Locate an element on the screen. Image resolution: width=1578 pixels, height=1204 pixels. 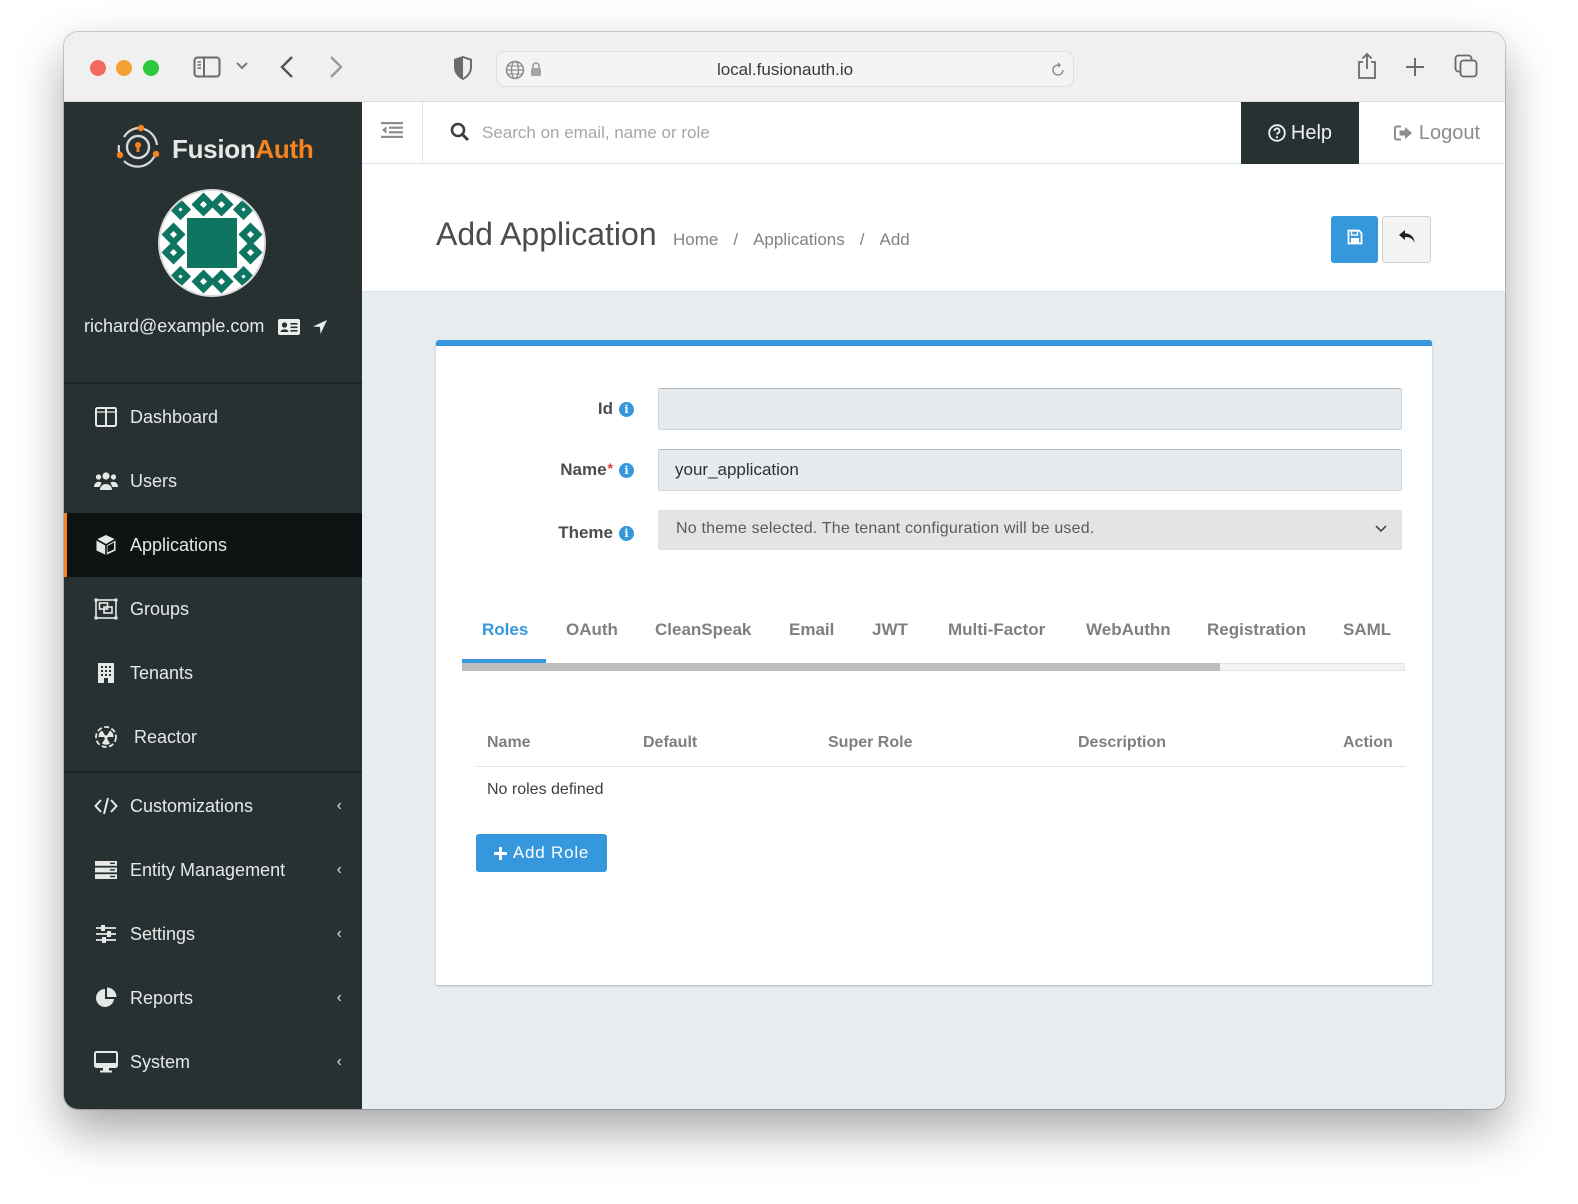
logout-button: Logout is located at coordinates (1437, 133).